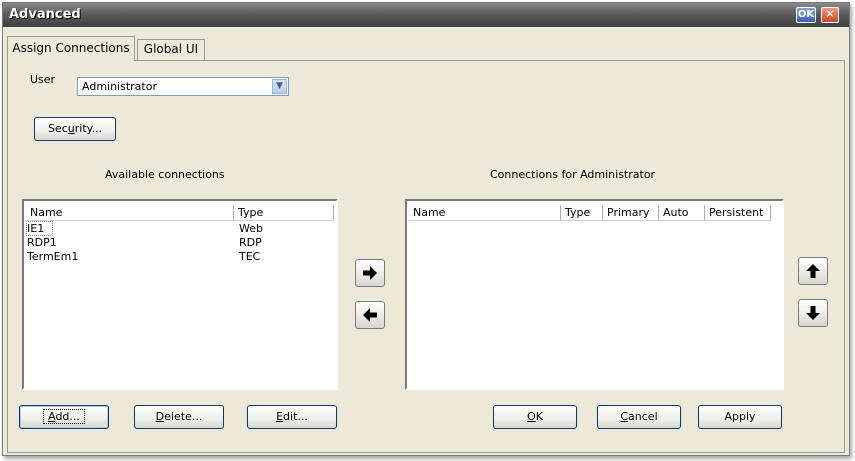  What do you see at coordinates (71, 48) in the screenshot?
I see `tab-assign-connections: Assign Connections` at bounding box center [71, 48].